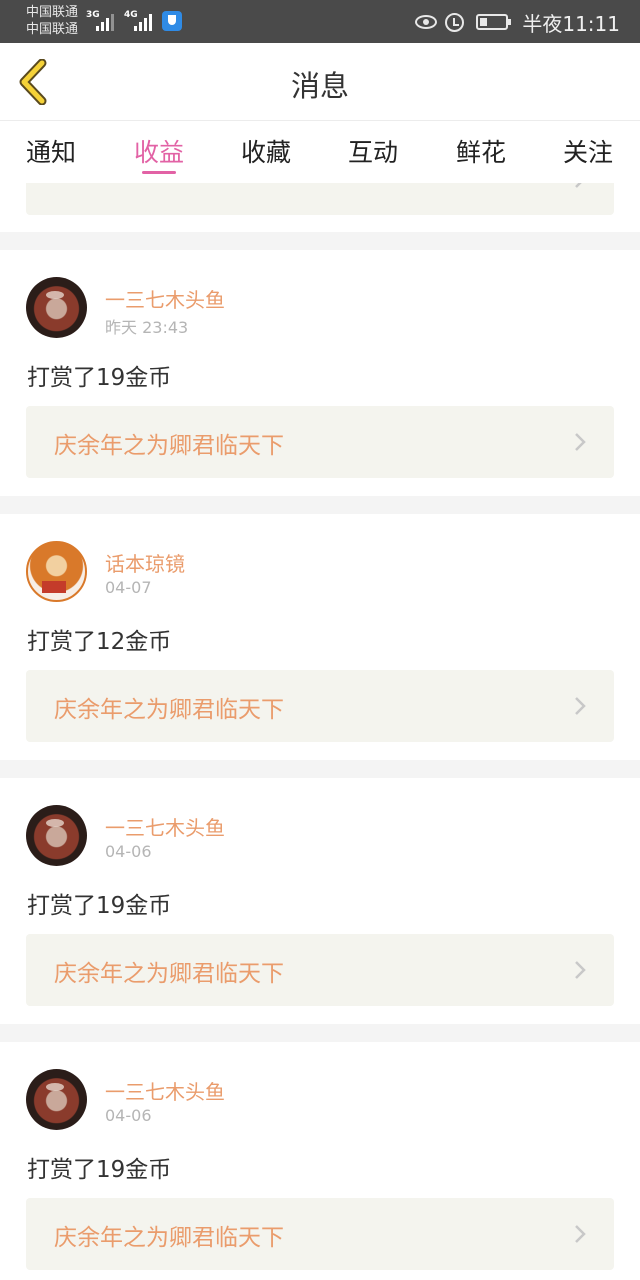  I want to click on message-card-partial, so click(320, 207).